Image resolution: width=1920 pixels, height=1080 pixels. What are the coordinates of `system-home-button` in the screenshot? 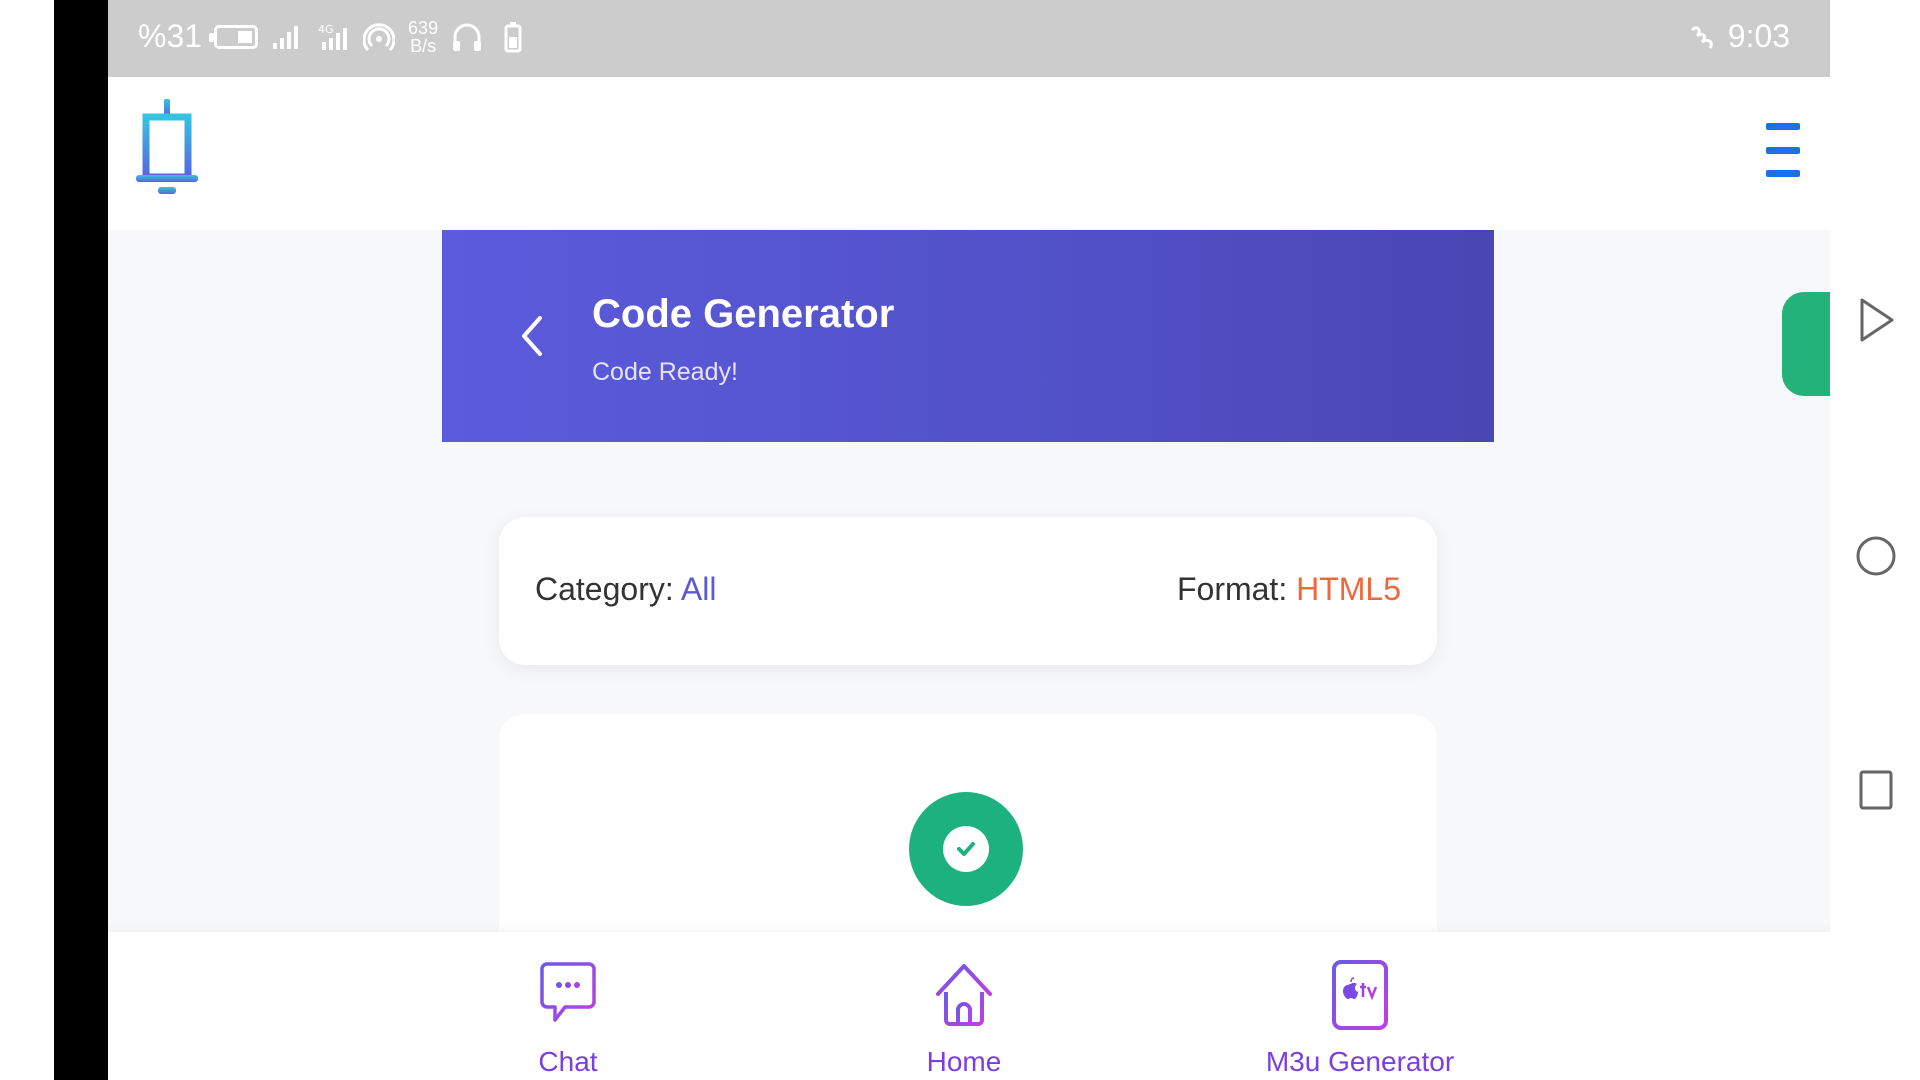 It's located at (1876, 556).